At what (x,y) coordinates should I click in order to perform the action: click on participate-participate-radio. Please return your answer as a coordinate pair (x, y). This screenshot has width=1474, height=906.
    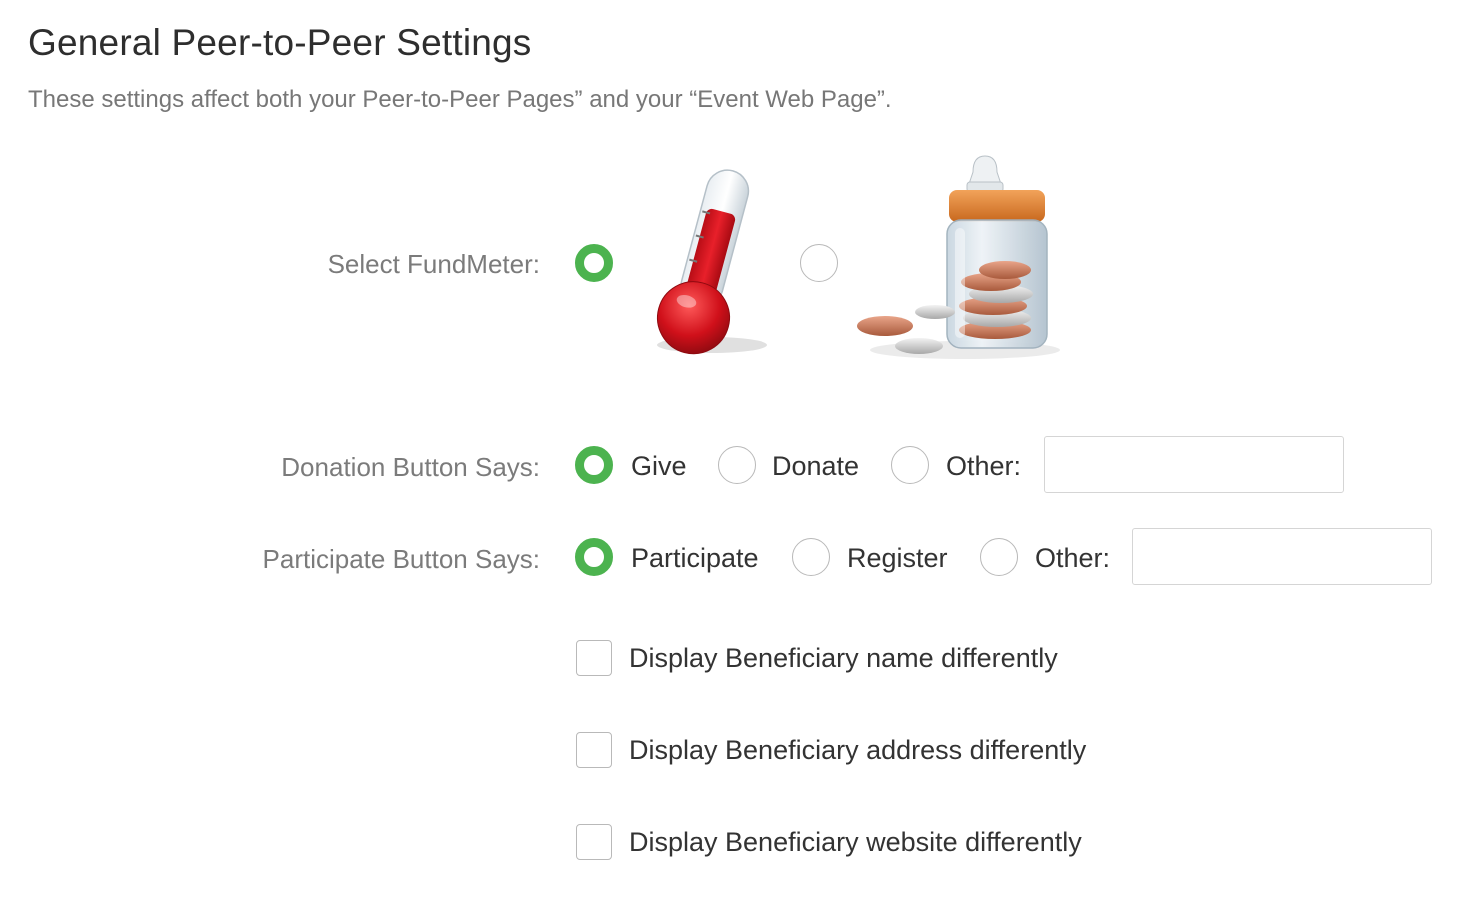
    Looking at the image, I should click on (594, 557).